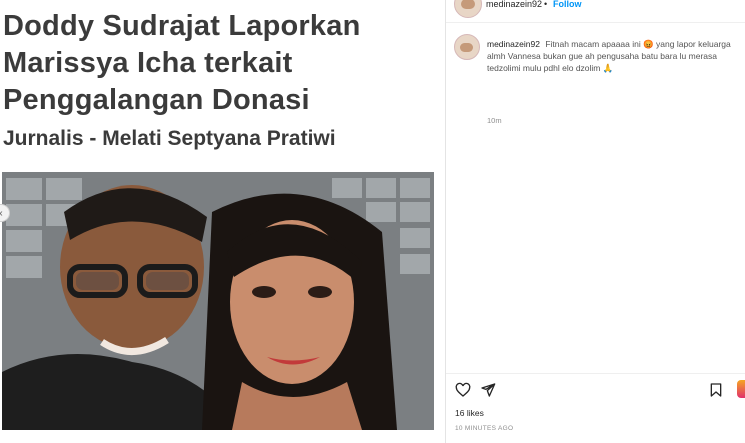  What do you see at coordinates (595, 11) in the screenshot?
I see `post-header: medinazein92 • Follow` at bounding box center [595, 11].